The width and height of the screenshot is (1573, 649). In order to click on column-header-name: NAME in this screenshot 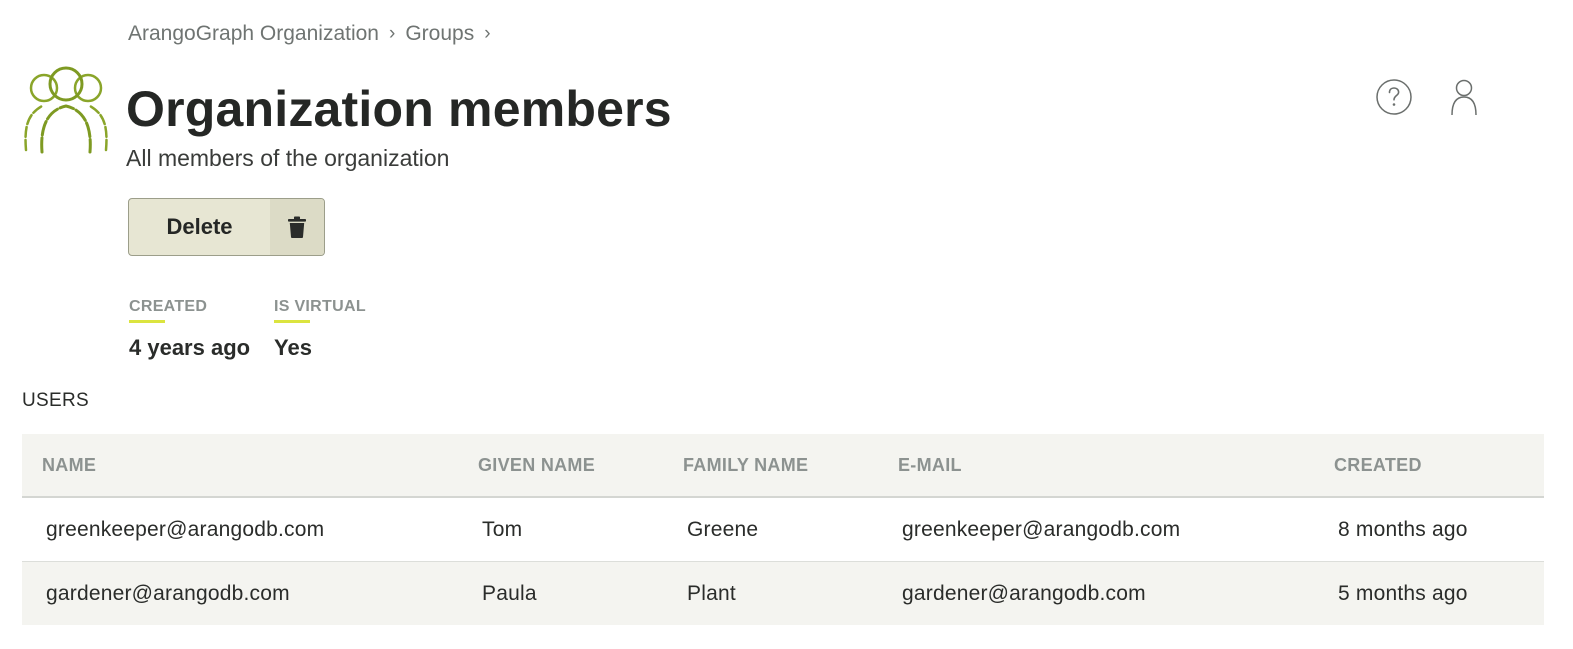, I will do `click(240, 465)`.